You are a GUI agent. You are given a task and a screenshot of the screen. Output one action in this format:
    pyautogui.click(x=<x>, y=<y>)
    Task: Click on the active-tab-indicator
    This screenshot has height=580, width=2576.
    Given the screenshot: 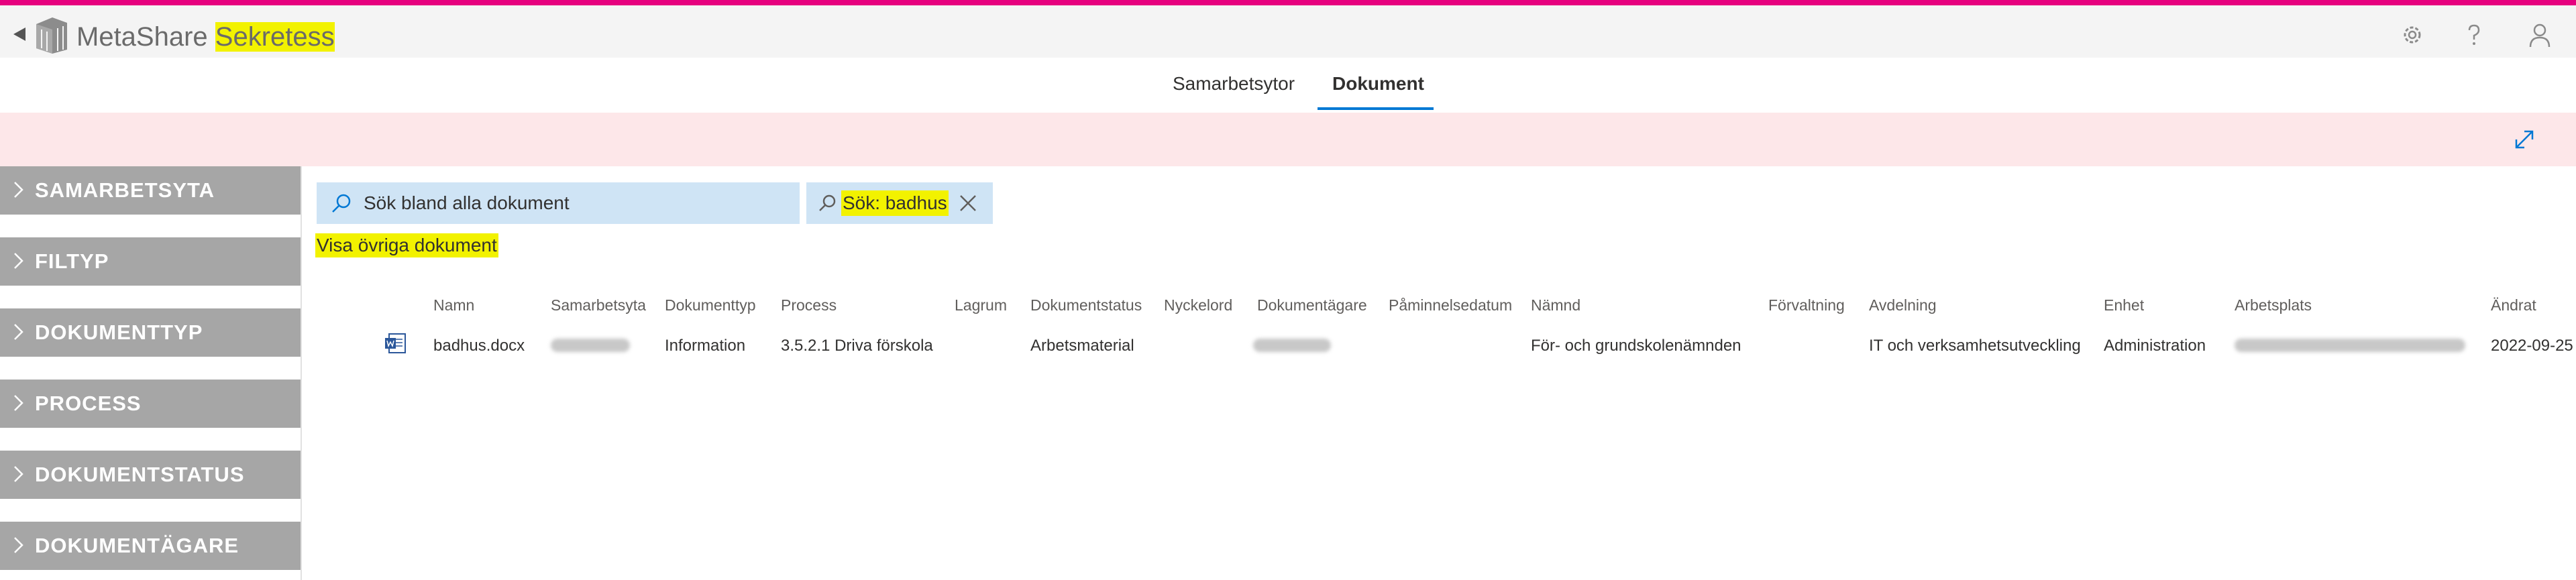 What is the action you would take?
    pyautogui.click(x=1376, y=109)
    